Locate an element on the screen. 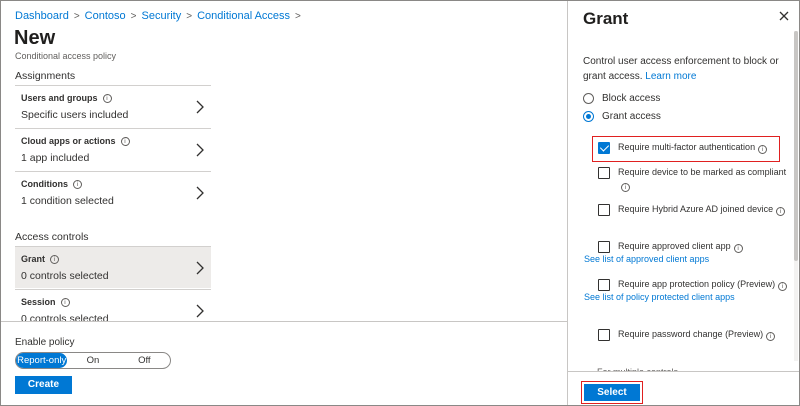 This screenshot has height=406, width=800. card-value: 1 app included is located at coordinates (55, 158).